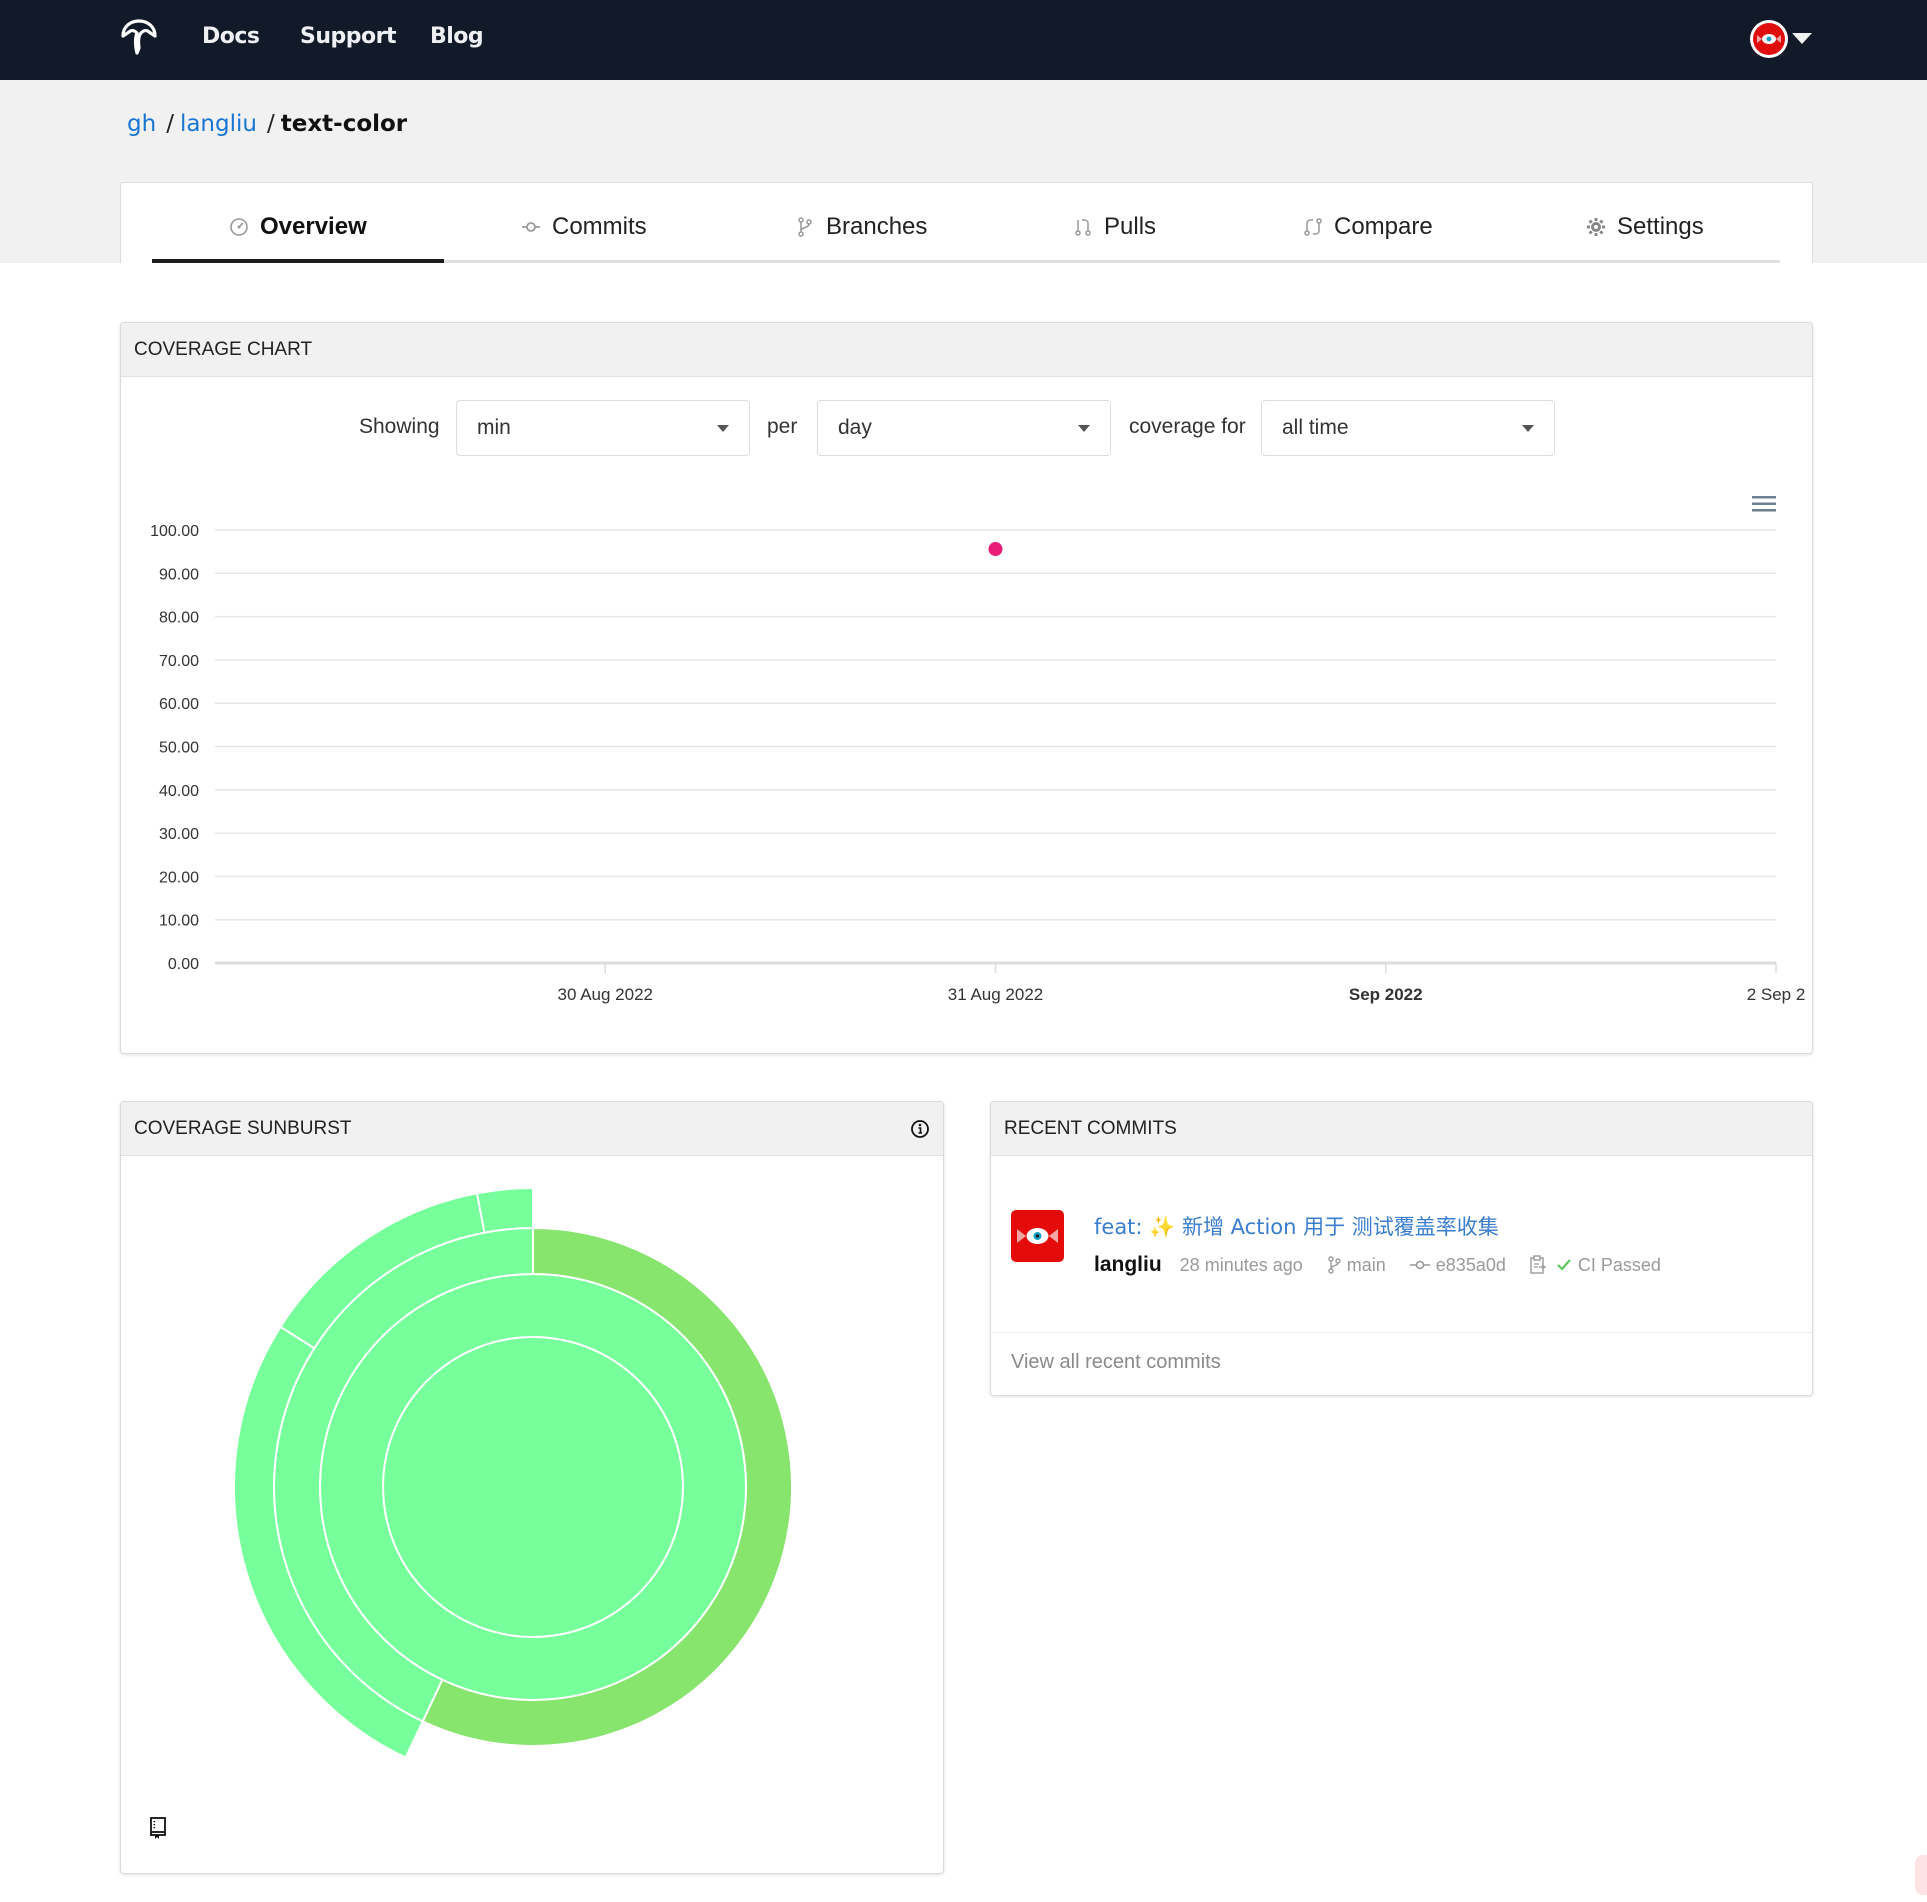 The image size is (1927, 1902). I want to click on coverage-sunburst-title: COVERAGE SUNBURST, so click(243, 1128).